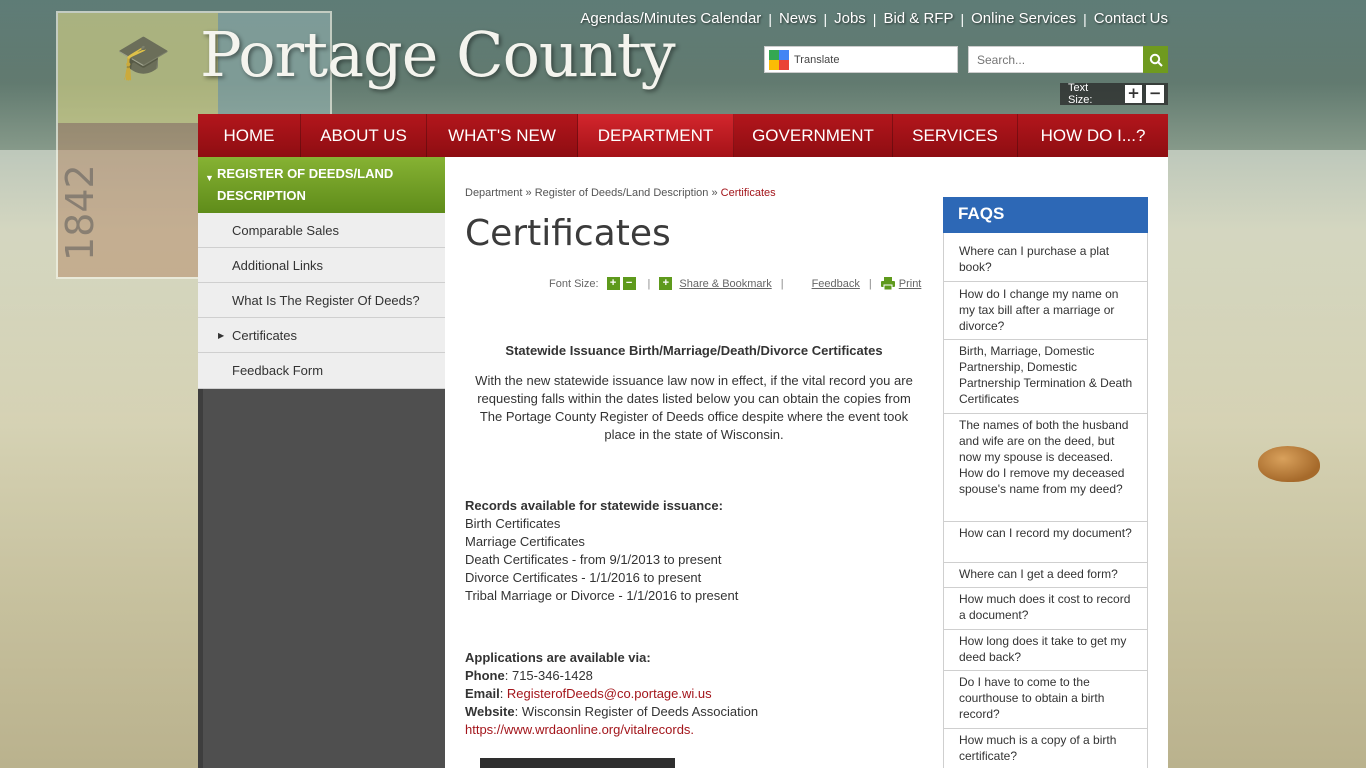  I want to click on text-size-decrease-button: −, so click(1155, 94).